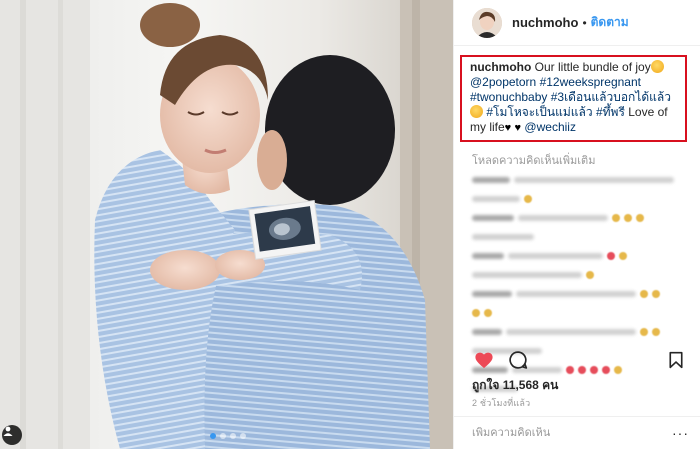  Describe the element at coordinates (611, 97) in the screenshot. I see `caption-hashtag: #3เดือนแล้วบอกได้แล้ว` at that location.